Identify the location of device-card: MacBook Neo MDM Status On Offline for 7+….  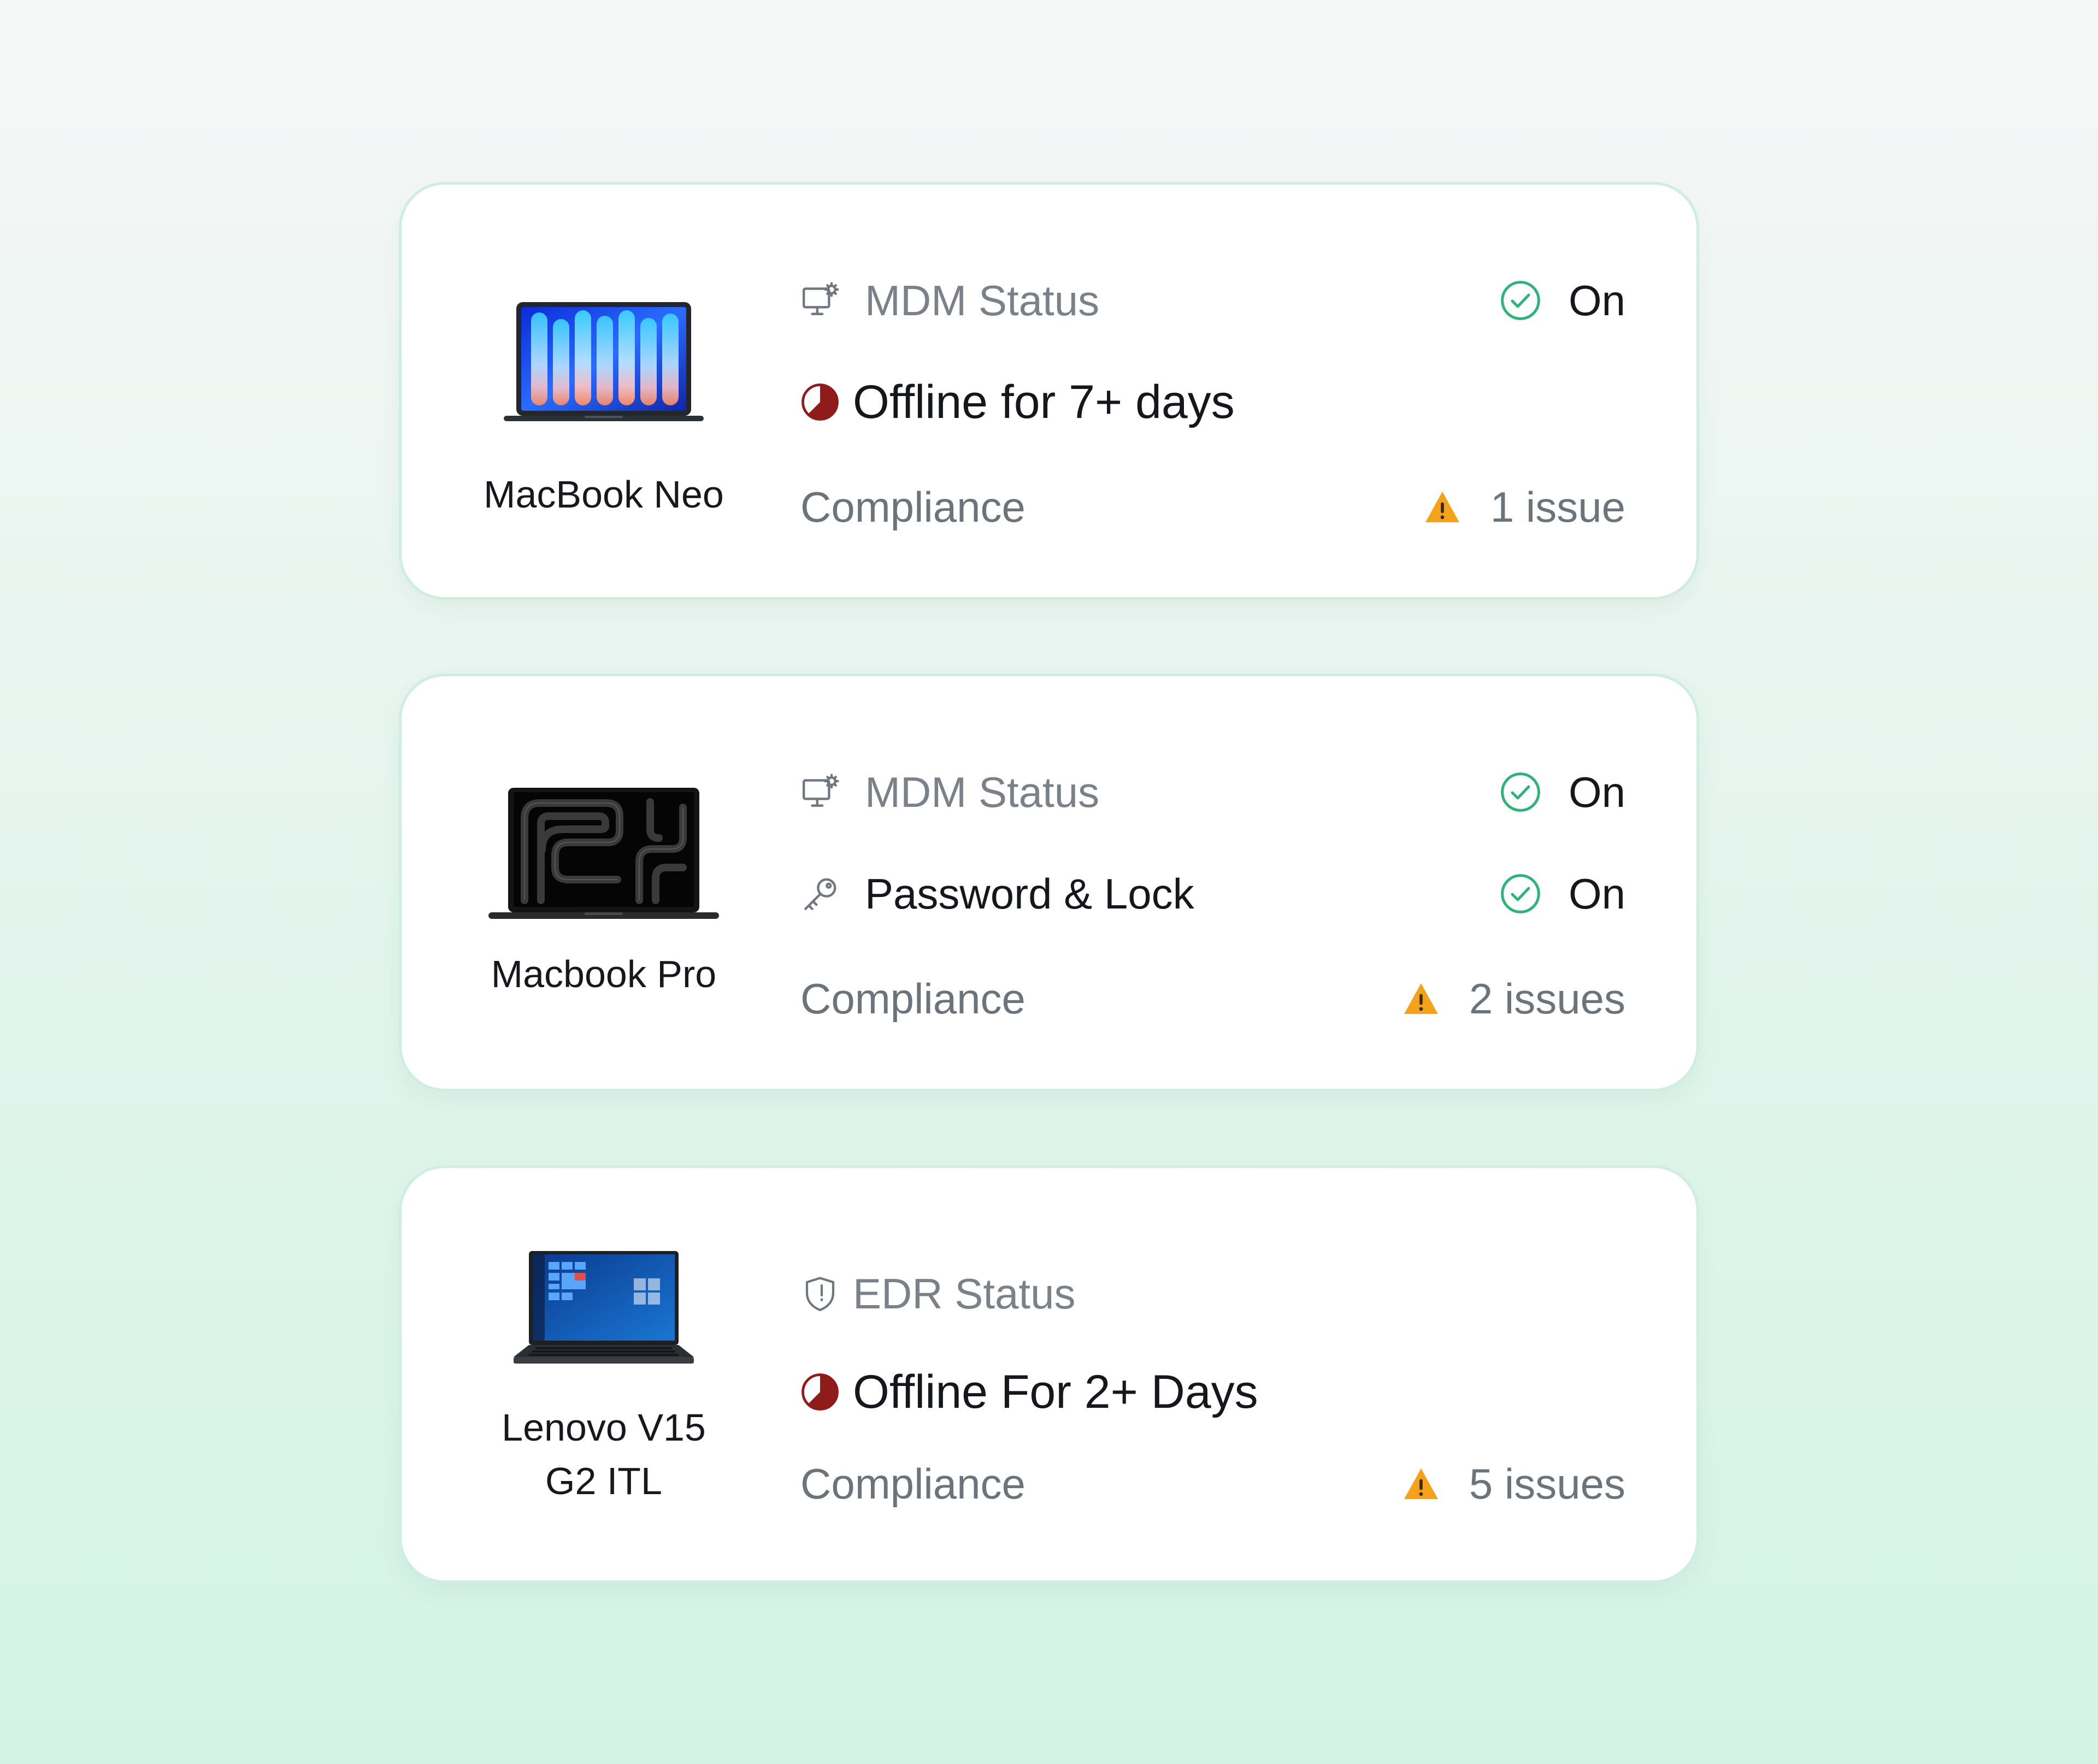
(1049, 391).